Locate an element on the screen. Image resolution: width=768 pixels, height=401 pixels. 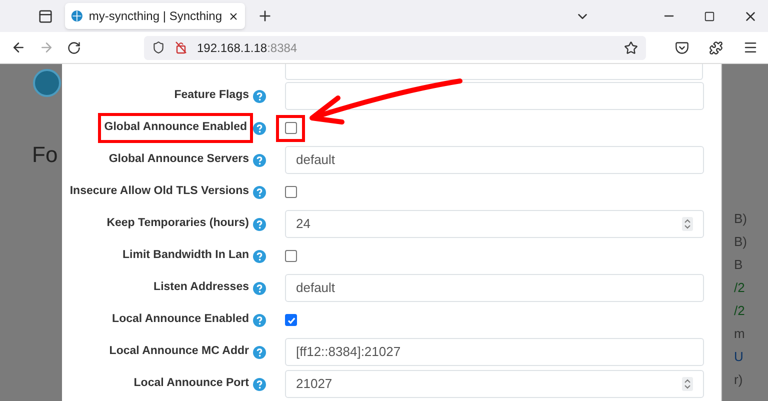
setting-label: Keep Temporaries (hours) is located at coordinates (177, 224).